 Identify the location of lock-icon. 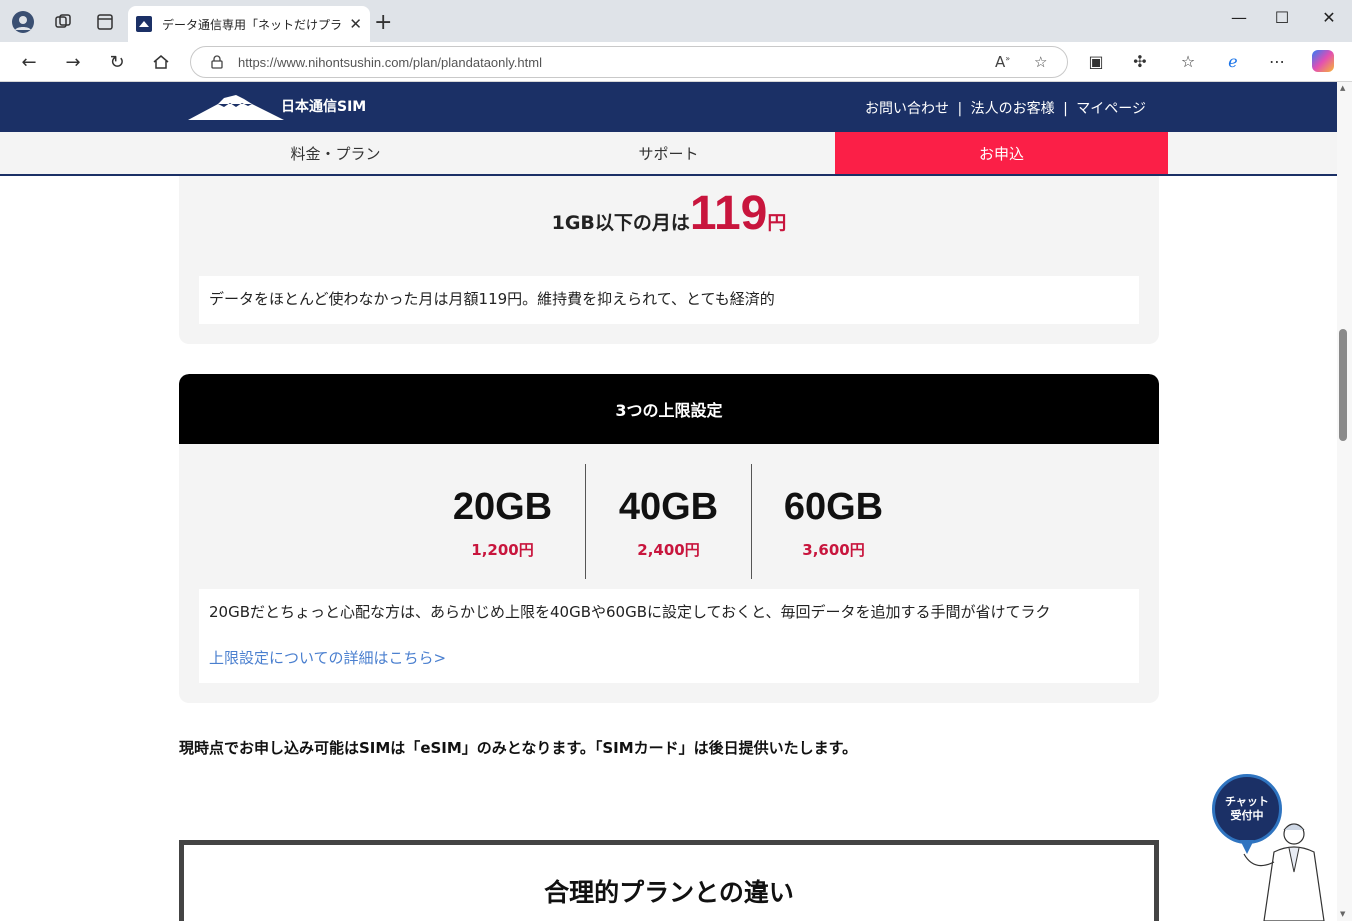
(217, 64).